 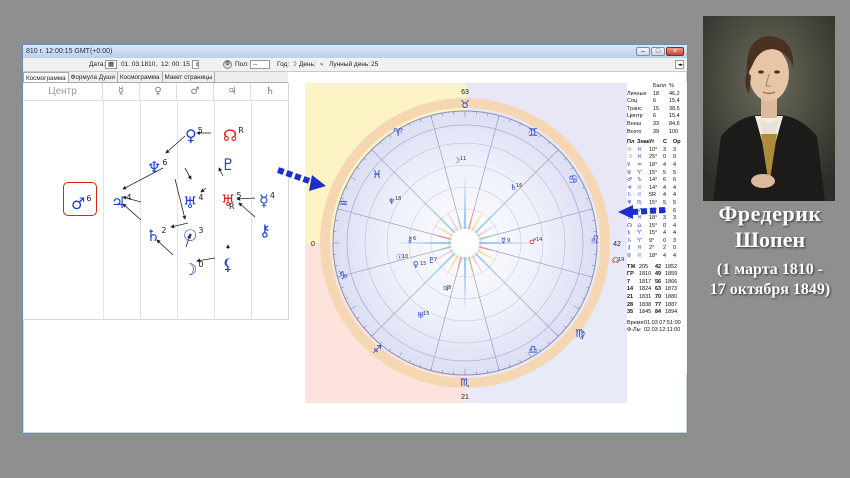 What do you see at coordinates (465, 382) in the screenshot?
I see `sign-scorpio-icon: ♏` at bounding box center [465, 382].